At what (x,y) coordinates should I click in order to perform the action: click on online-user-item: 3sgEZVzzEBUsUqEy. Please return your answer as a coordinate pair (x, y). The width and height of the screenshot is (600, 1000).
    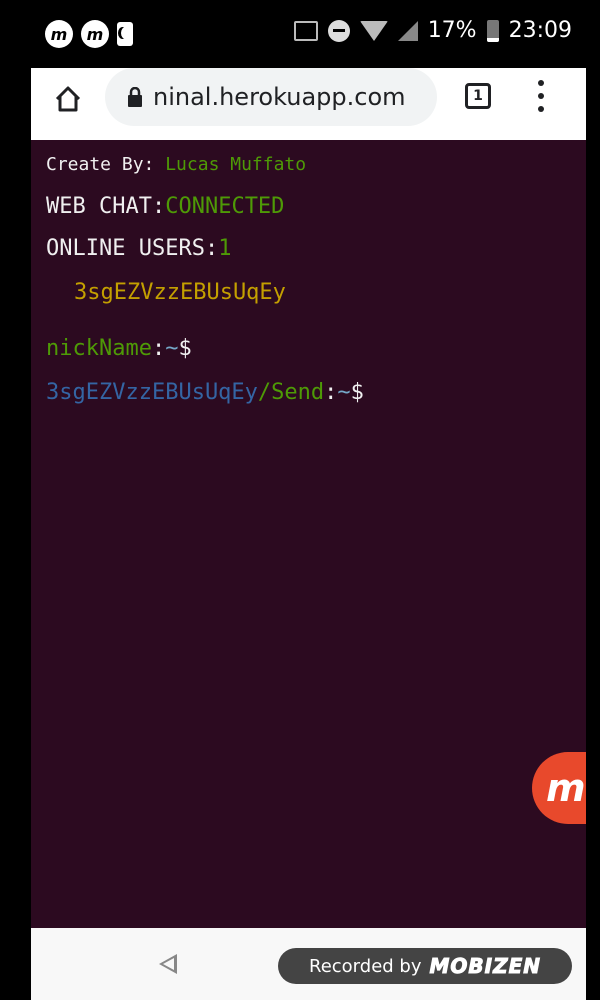
    Looking at the image, I should click on (180, 292).